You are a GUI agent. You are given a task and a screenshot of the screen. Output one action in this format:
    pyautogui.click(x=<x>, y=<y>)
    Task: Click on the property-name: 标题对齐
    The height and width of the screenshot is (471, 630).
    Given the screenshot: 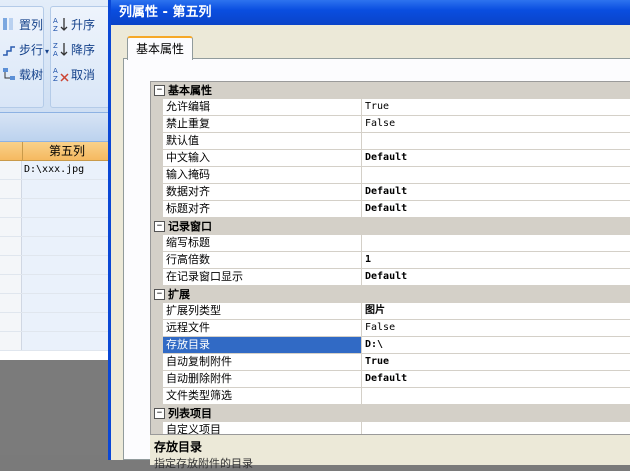 What is the action you would take?
    pyautogui.click(x=262, y=209)
    